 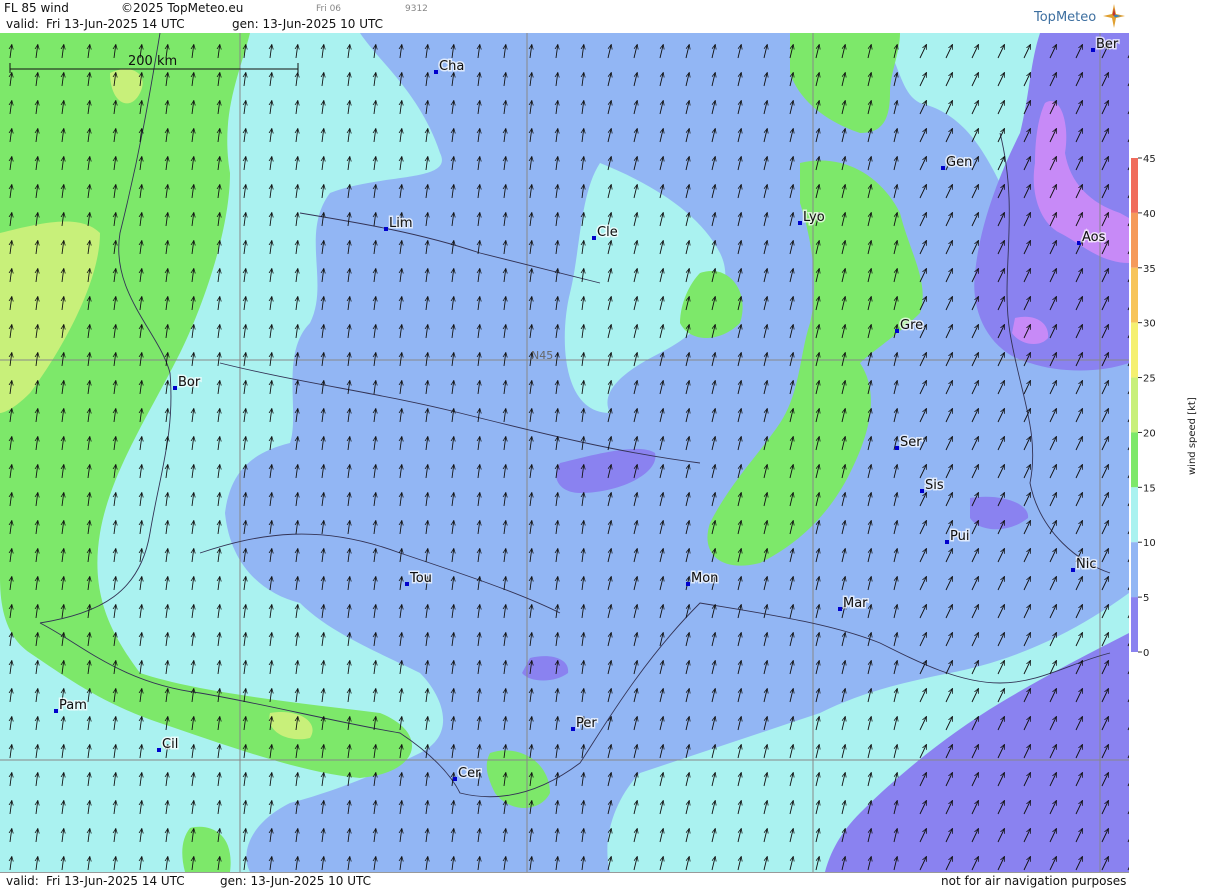 I want to click on city-label: Gre, so click(x=911, y=325).